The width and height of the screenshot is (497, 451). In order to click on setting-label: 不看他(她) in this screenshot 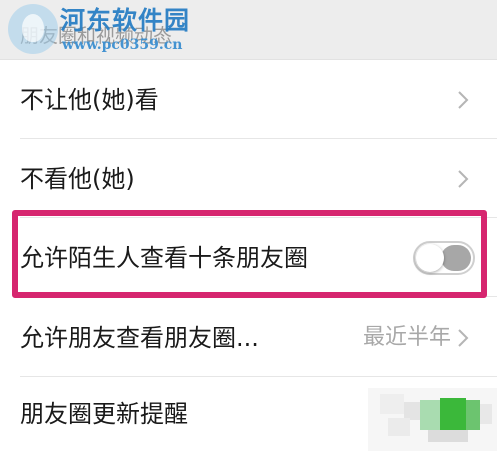, I will do `click(77, 178)`.